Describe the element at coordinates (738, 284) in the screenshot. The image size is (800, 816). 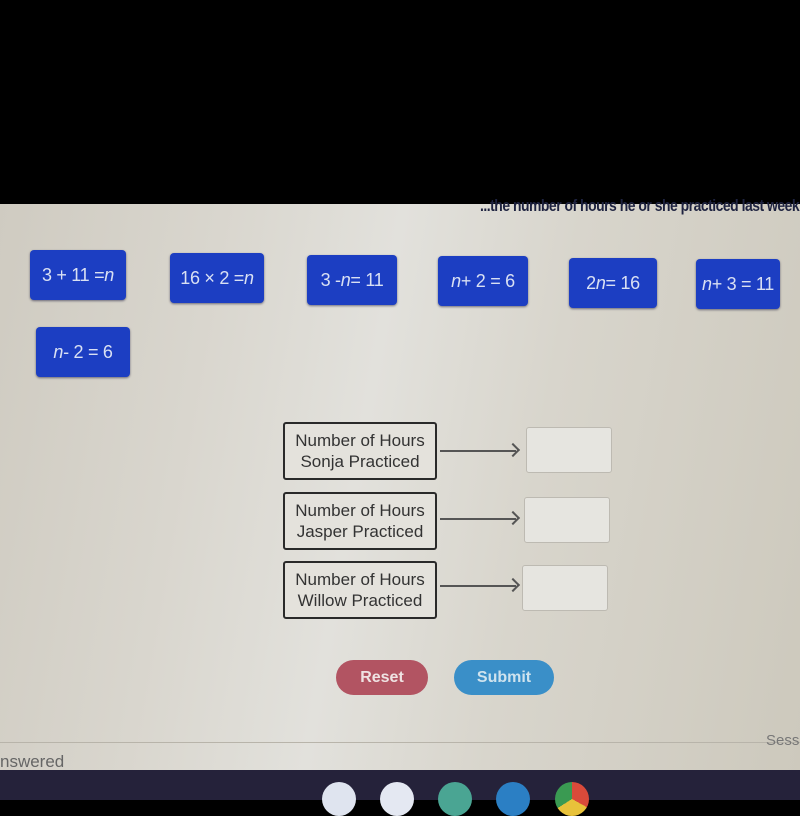
I see `equation-tile: n + 3 = 11` at that location.